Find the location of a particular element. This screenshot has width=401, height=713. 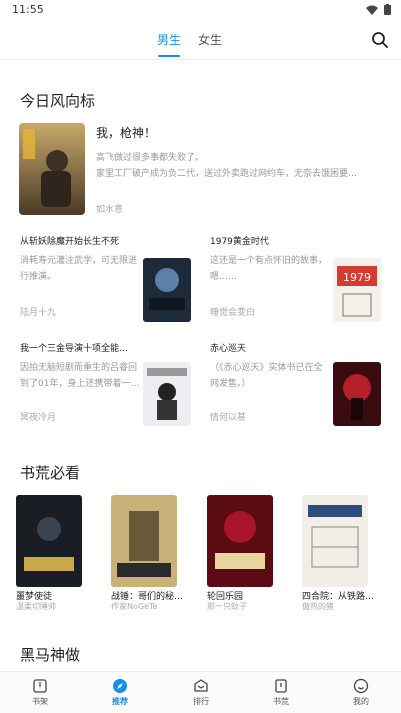

book-author: 那一只蚊子 is located at coordinates (227, 606).